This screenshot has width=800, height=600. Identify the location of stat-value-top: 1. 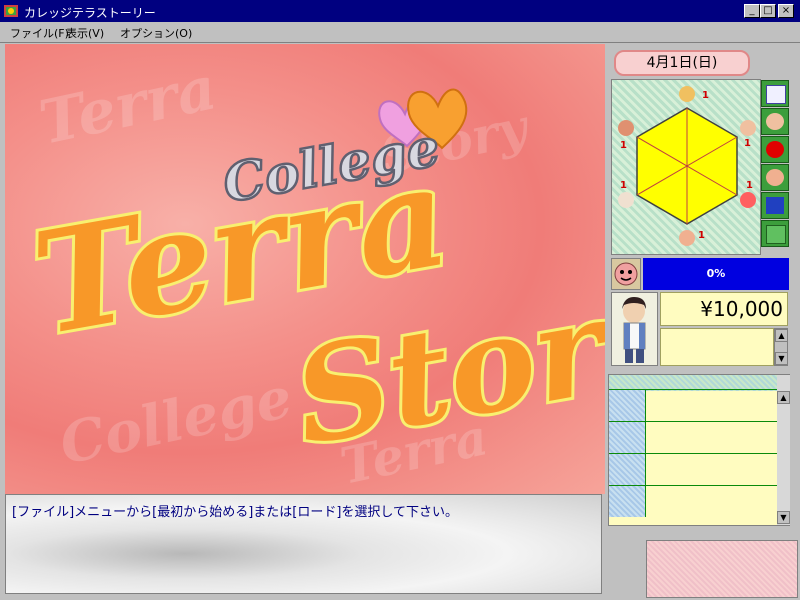
(705, 95).